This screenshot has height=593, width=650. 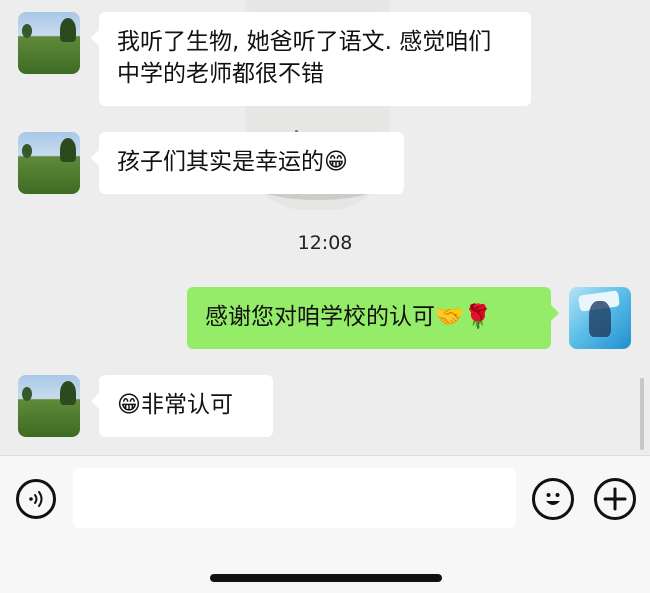 I want to click on scrollbar, so click(x=642, y=414).